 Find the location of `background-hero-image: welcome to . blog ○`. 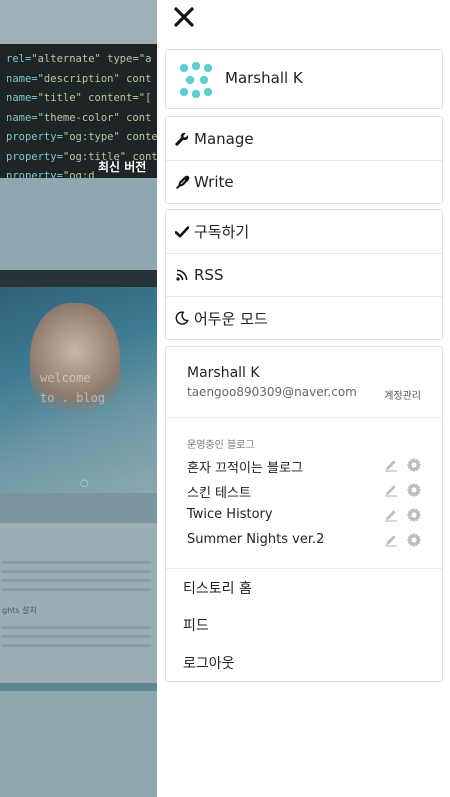

background-hero-image: welcome to . blog ○ is located at coordinates (78, 383).